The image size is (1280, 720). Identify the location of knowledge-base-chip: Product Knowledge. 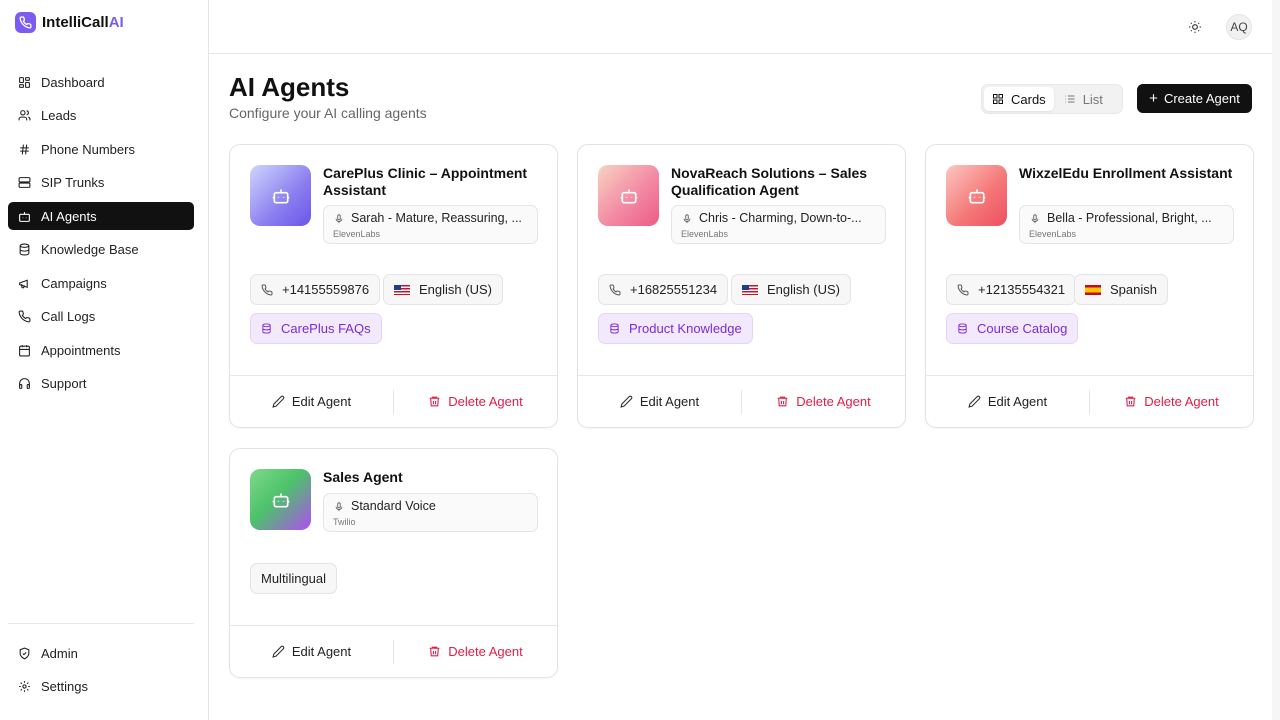
(675, 328).